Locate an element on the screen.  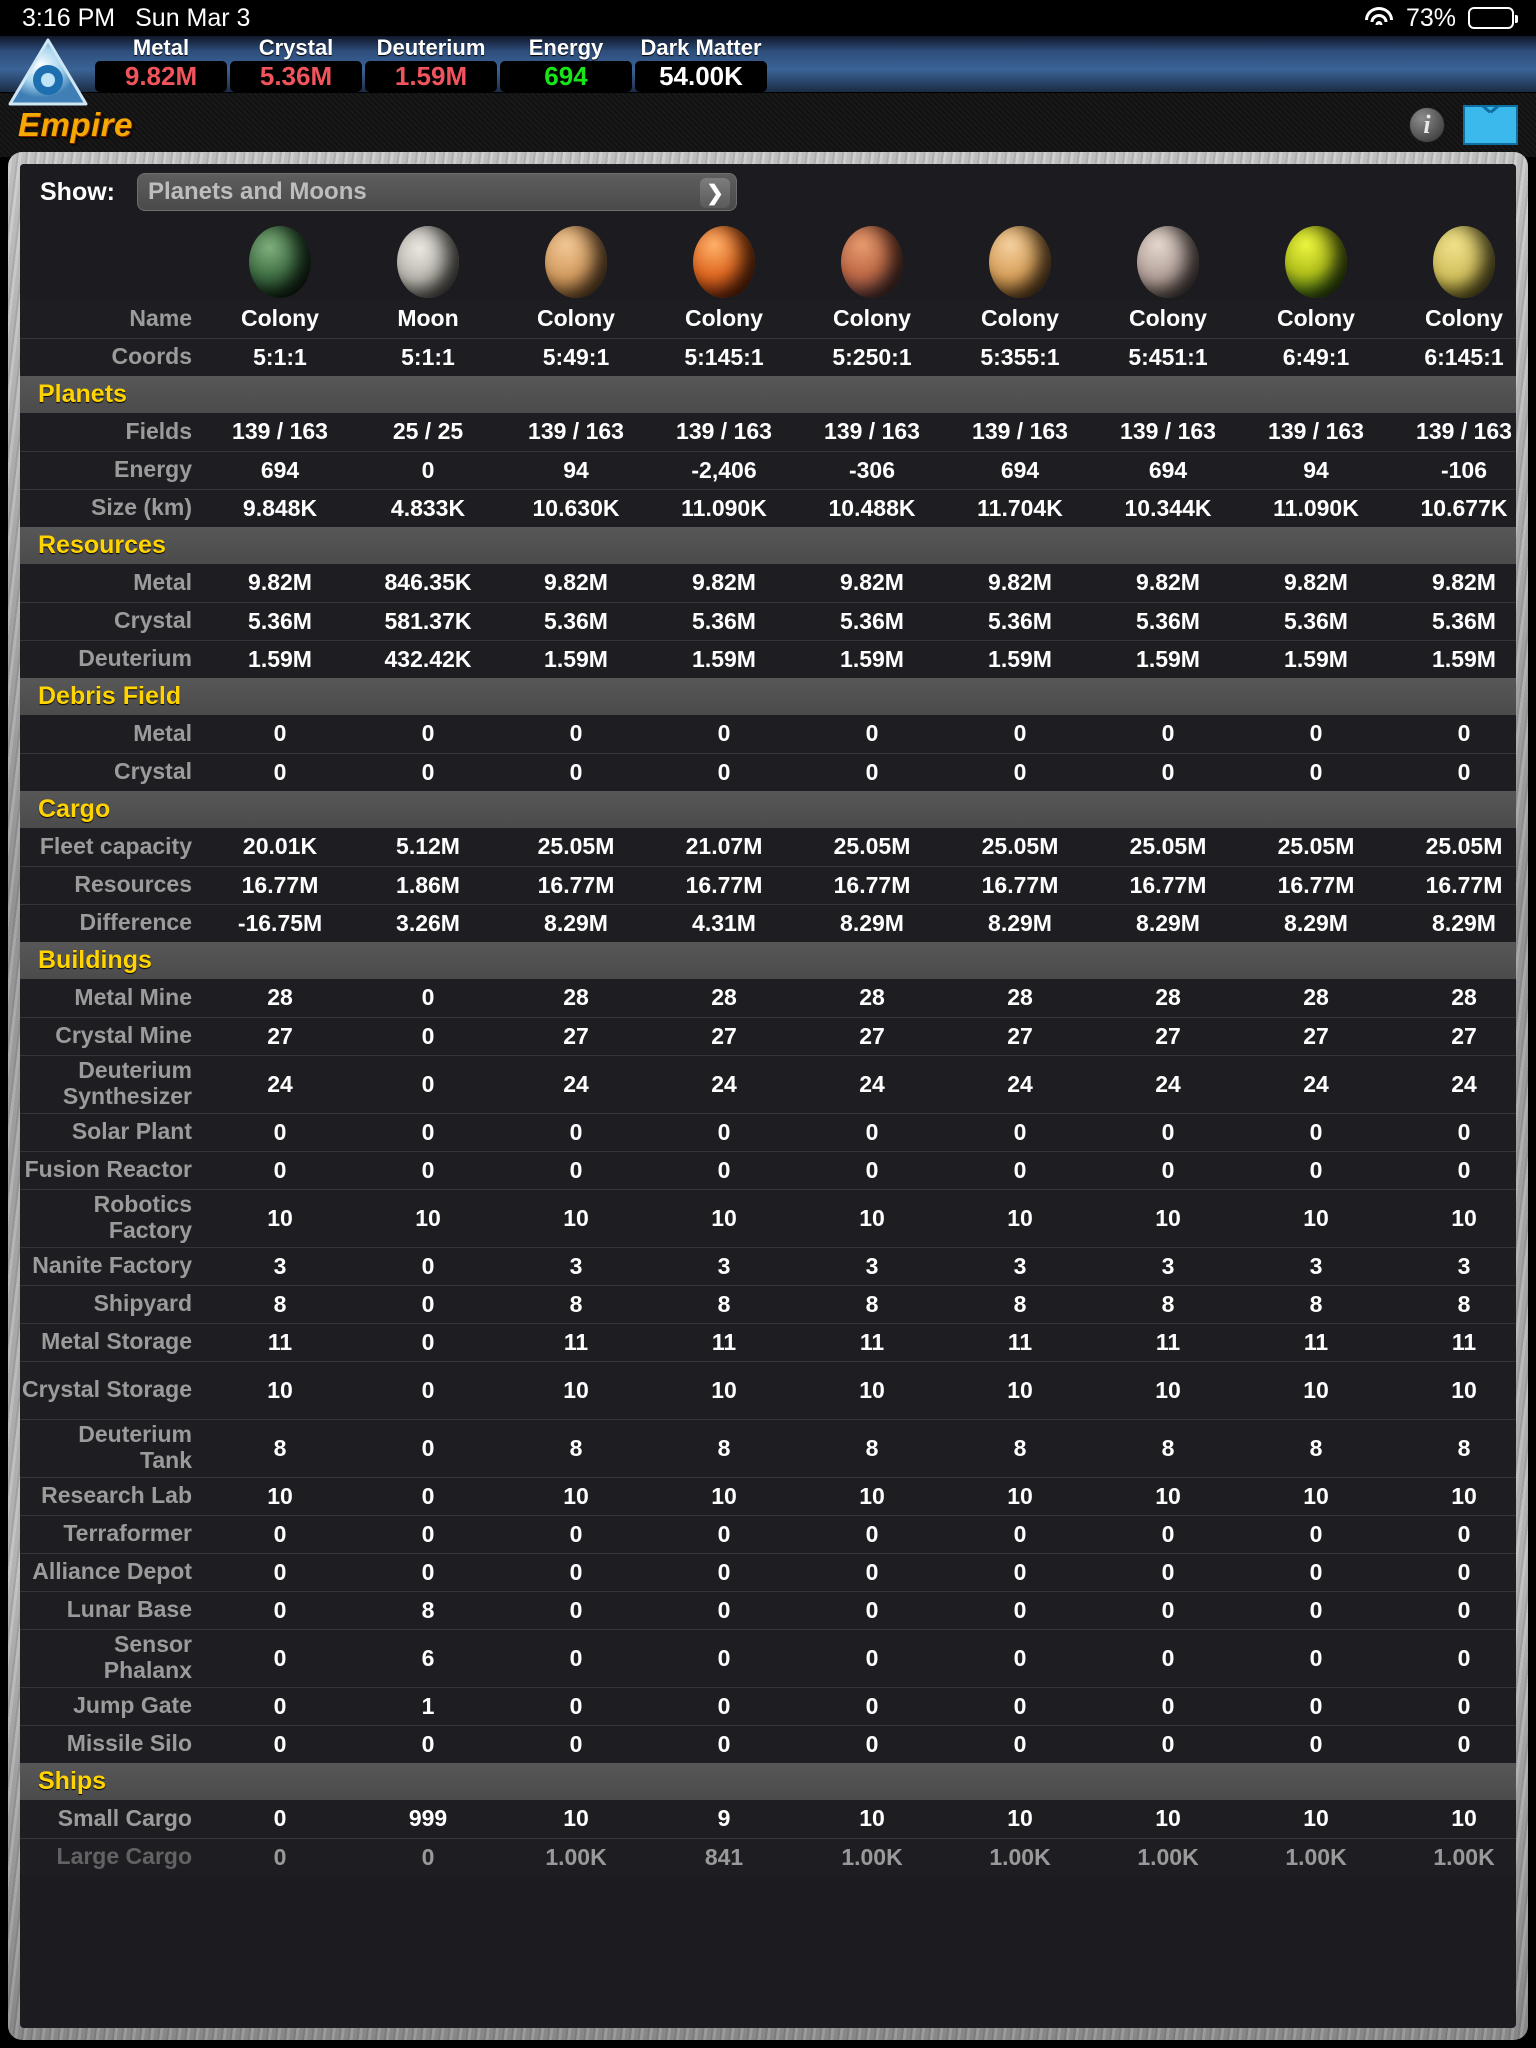
page-header: Empire i is located at coordinates (768, 125).